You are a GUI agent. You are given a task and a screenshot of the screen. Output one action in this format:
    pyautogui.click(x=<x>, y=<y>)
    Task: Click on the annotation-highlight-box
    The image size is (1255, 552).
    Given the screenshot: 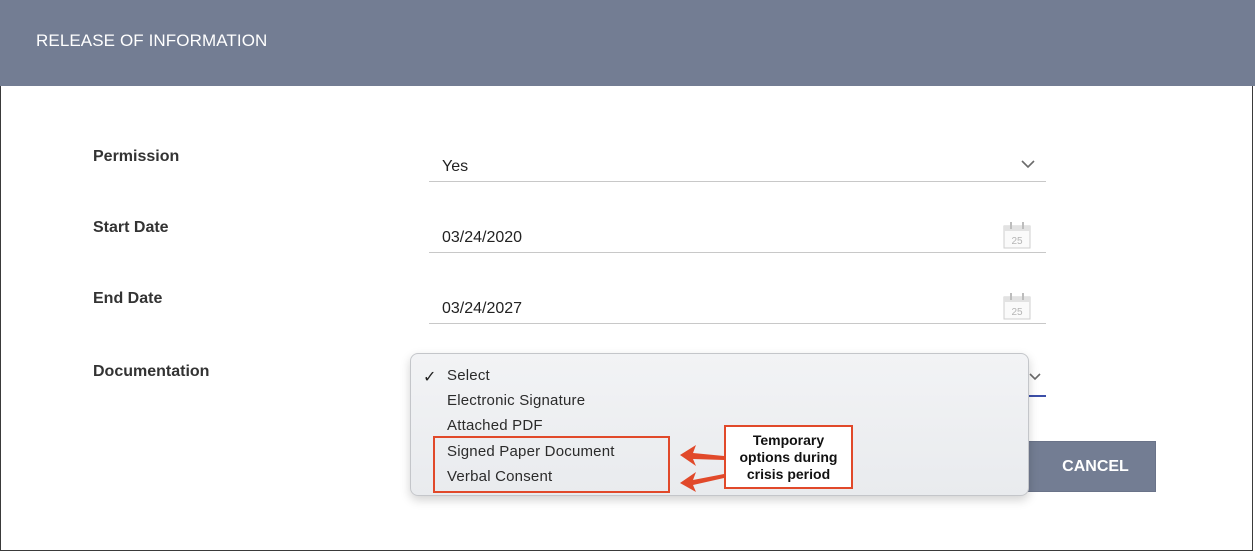 What is the action you would take?
    pyautogui.click(x=551, y=464)
    